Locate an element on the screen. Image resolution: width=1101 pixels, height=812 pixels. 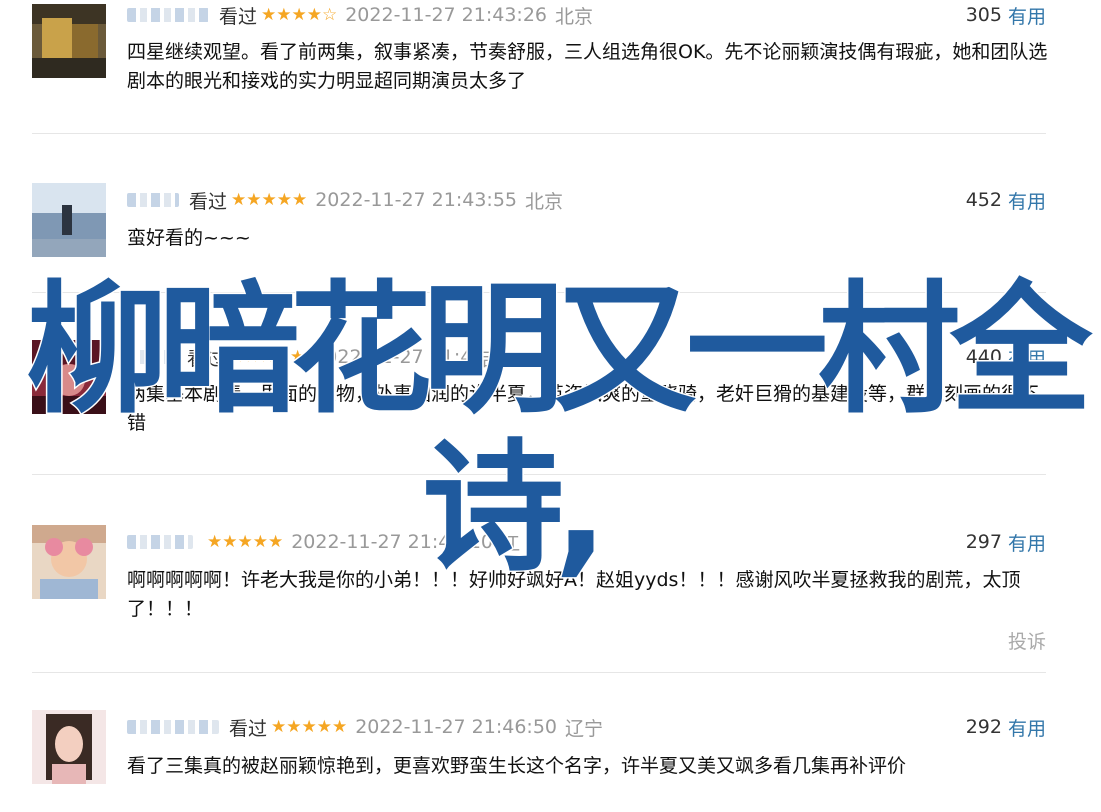
useful-votes: 305 有用 is located at coordinates (1005, 15).